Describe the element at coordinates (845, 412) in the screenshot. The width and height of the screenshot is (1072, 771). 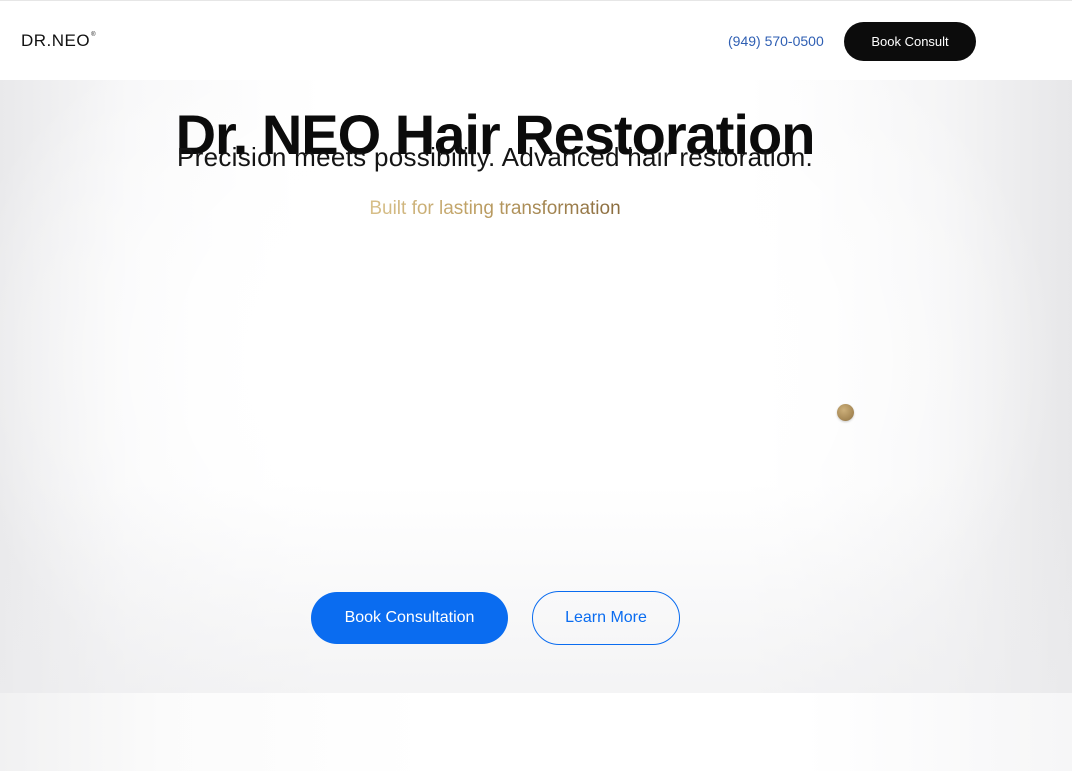
I see `gold-dot-icon` at that location.